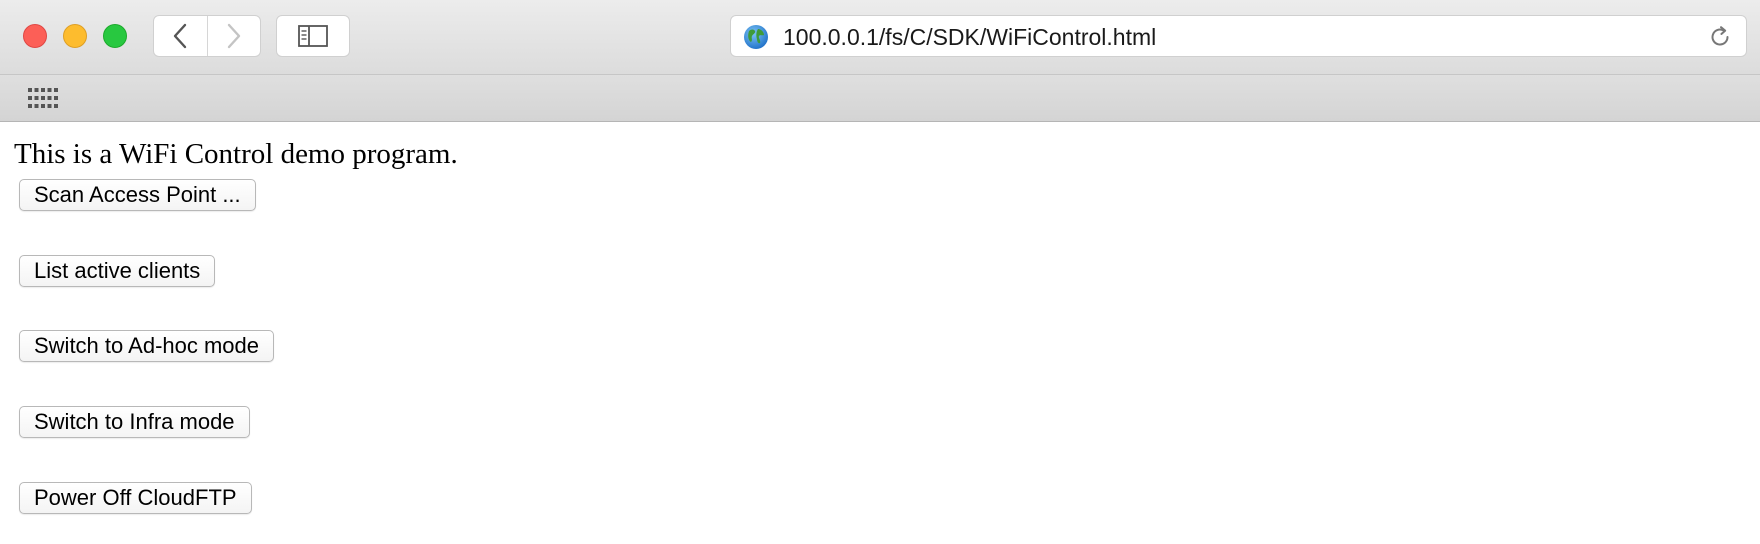 The width and height of the screenshot is (1760, 544). What do you see at coordinates (117, 271) in the screenshot?
I see `list-active-clients-button: List active clients` at bounding box center [117, 271].